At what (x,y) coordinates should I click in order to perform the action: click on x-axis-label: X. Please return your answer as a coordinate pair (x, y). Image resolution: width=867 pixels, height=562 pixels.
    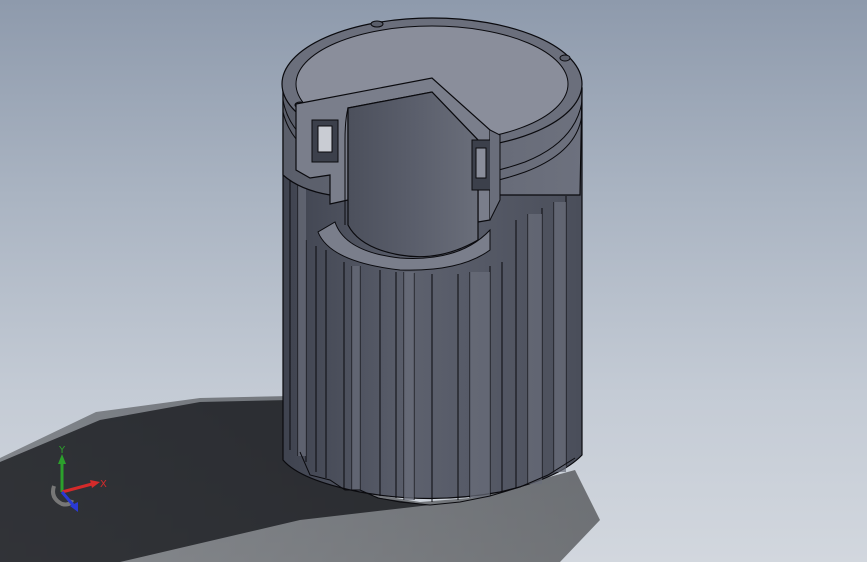
    Looking at the image, I should click on (103, 484).